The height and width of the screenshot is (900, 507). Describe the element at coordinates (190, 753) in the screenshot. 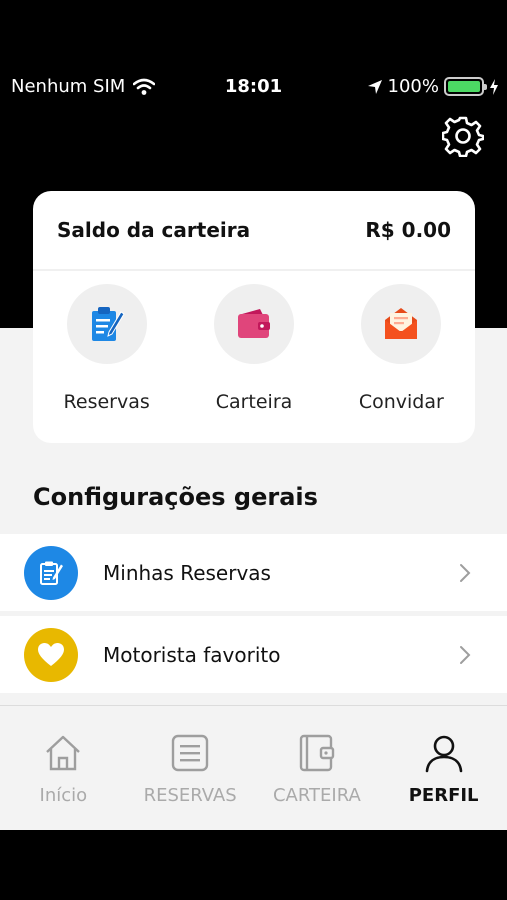

I see `list-icon` at that location.